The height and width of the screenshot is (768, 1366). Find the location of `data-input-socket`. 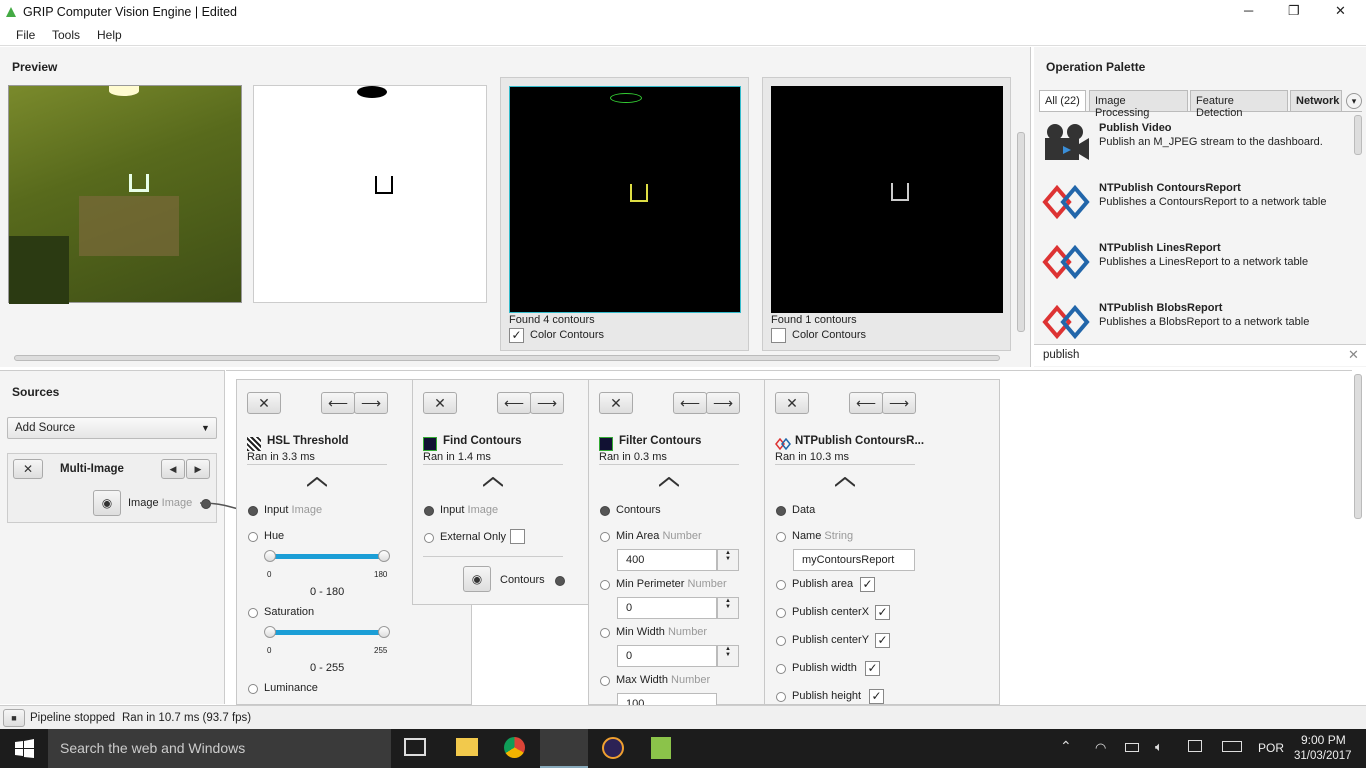

data-input-socket is located at coordinates (781, 511).